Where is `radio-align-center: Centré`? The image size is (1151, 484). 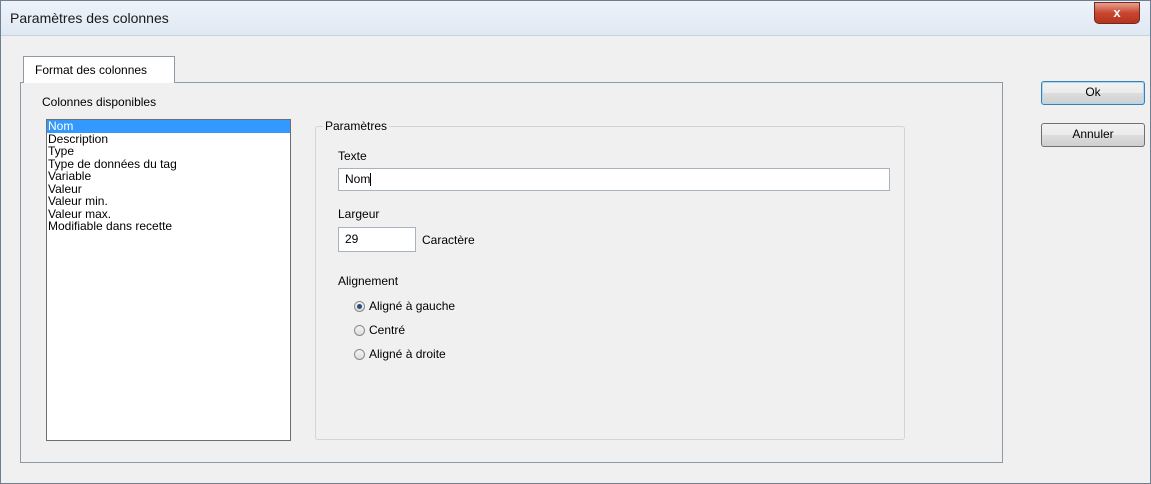 radio-align-center: Centré is located at coordinates (379, 330).